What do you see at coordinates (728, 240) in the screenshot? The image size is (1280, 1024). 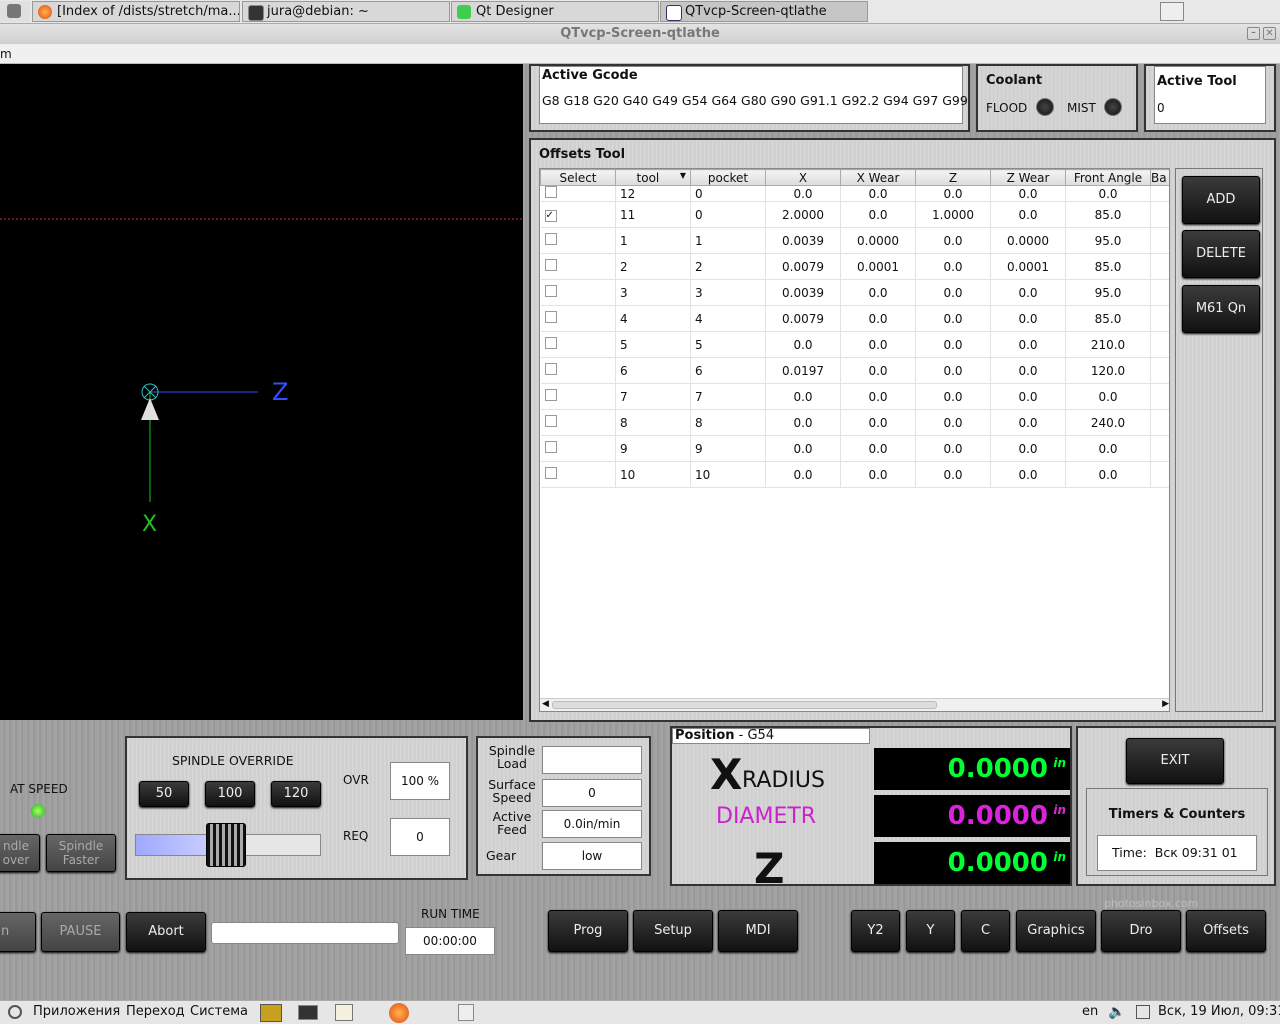 I see `cell-pocket: 1` at bounding box center [728, 240].